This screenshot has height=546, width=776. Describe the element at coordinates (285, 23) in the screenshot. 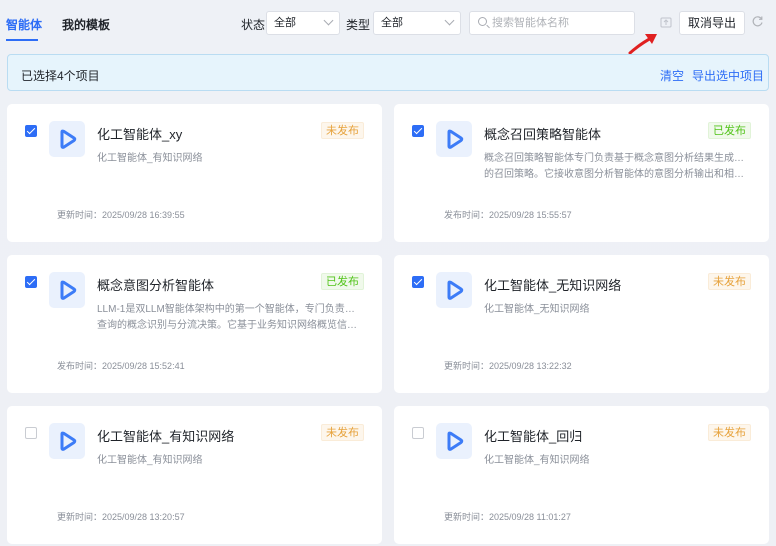

I see `status-select-value: 全部` at that location.